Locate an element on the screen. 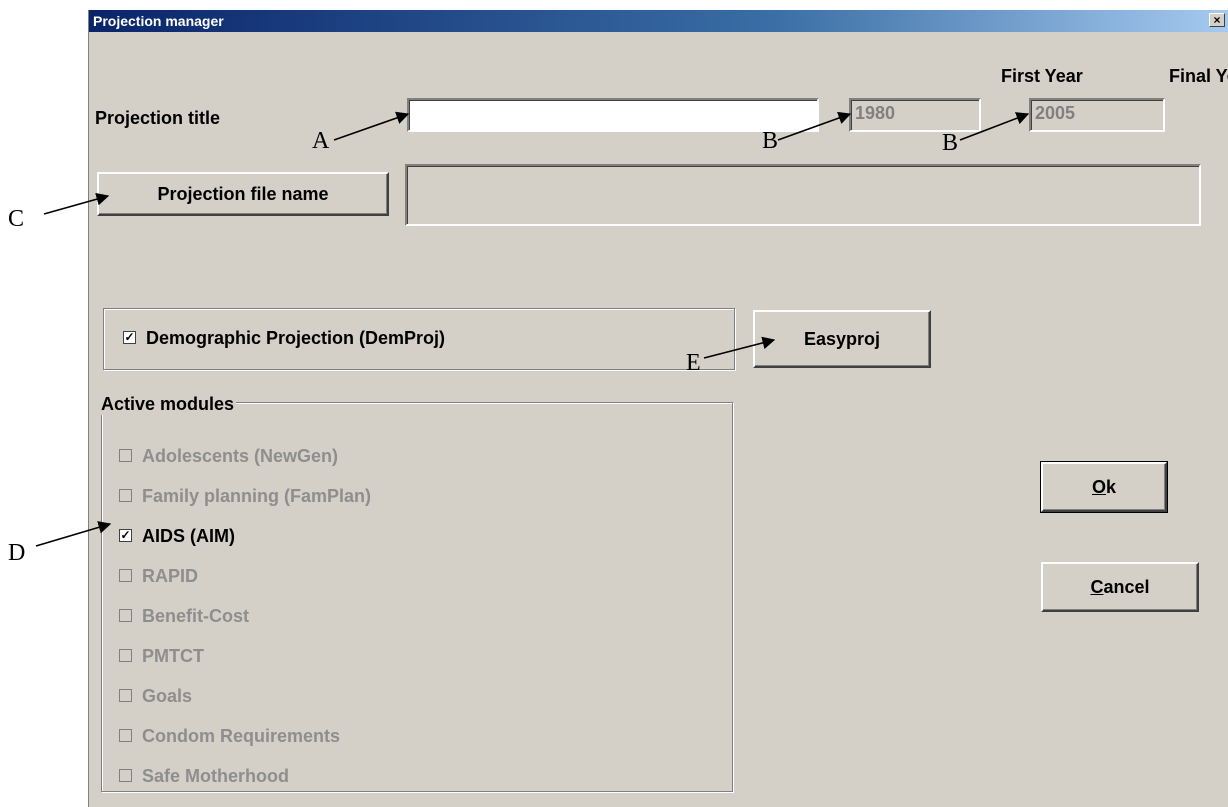 Image resolution: width=1228 pixels, height=807 pixels. arrow-d is located at coordinates (73, 534).